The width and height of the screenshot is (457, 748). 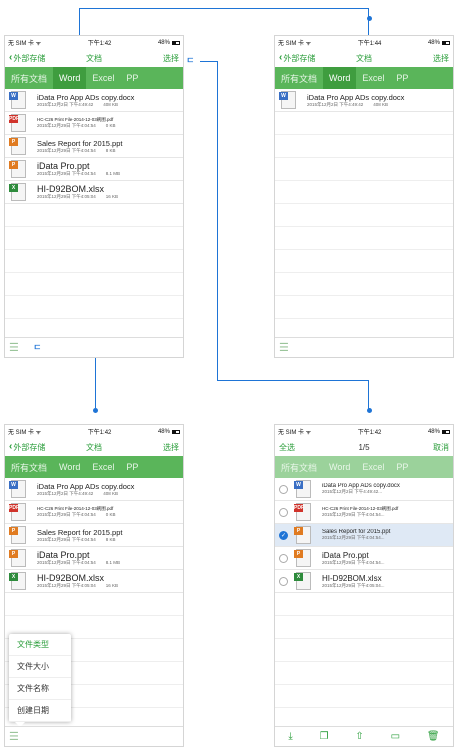 What do you see at coordinates (110, 125) in the screenshot?
I see `file-size: 0 KB` at bounding box center [110, 125].